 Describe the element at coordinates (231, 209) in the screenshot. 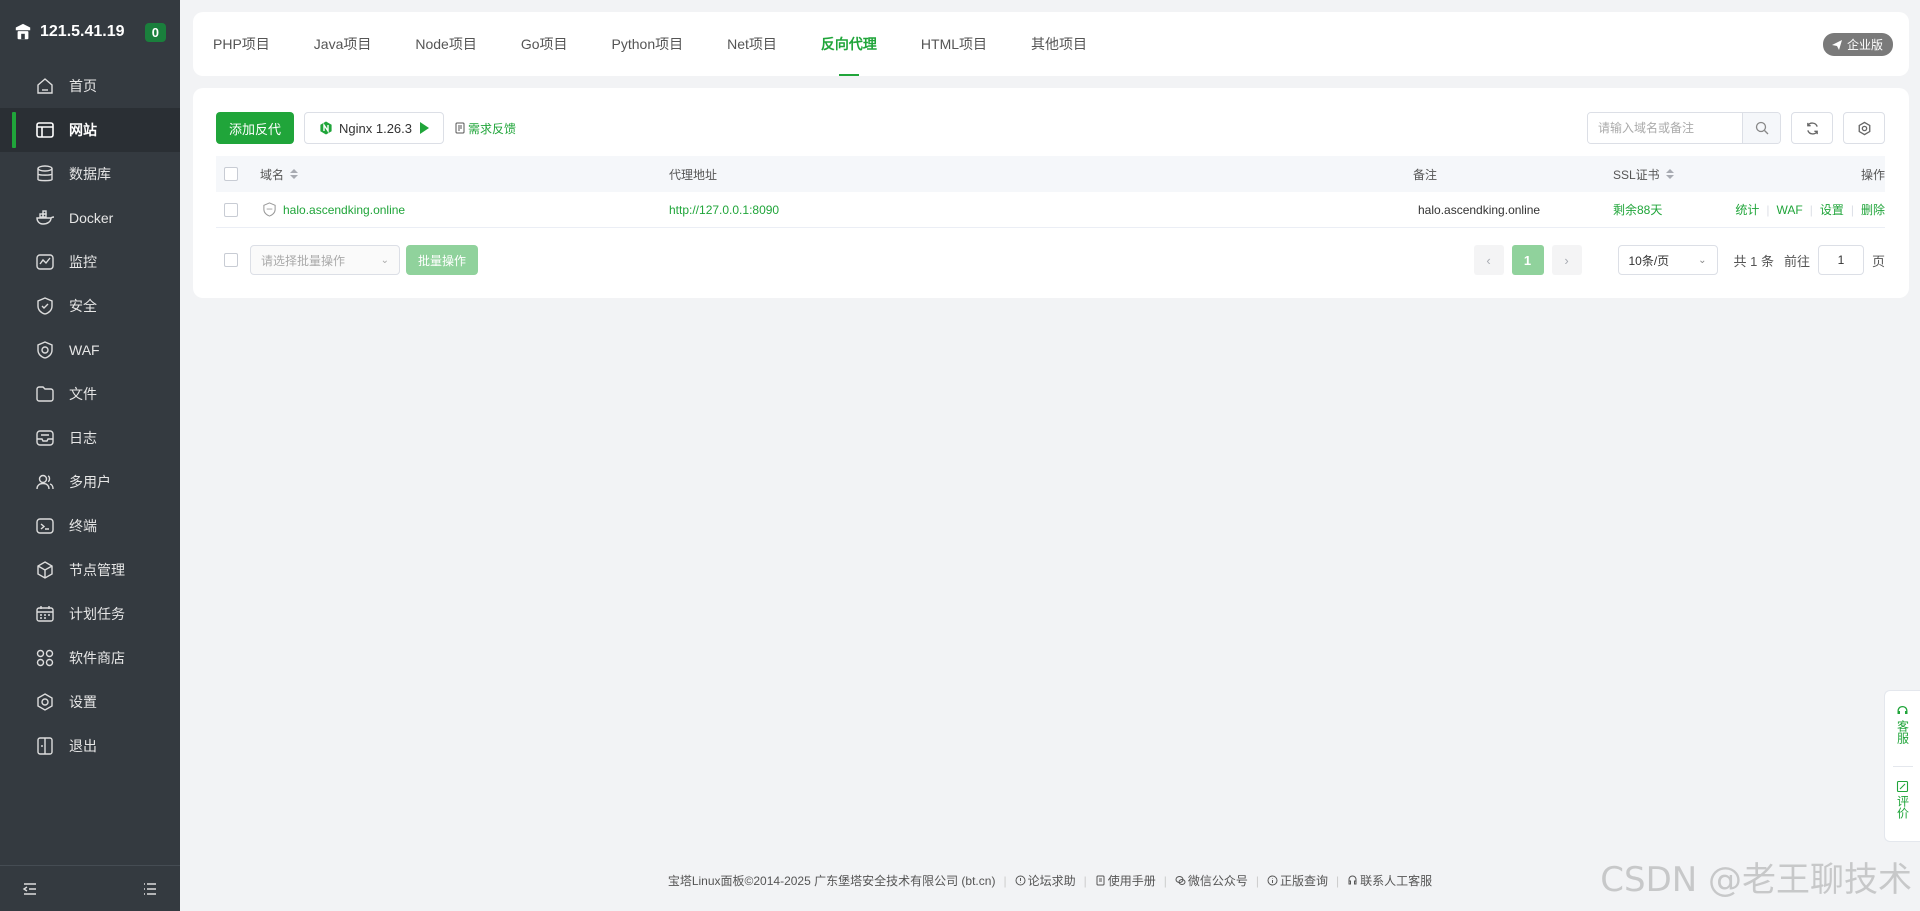

I see `row-checkbox` at that location.